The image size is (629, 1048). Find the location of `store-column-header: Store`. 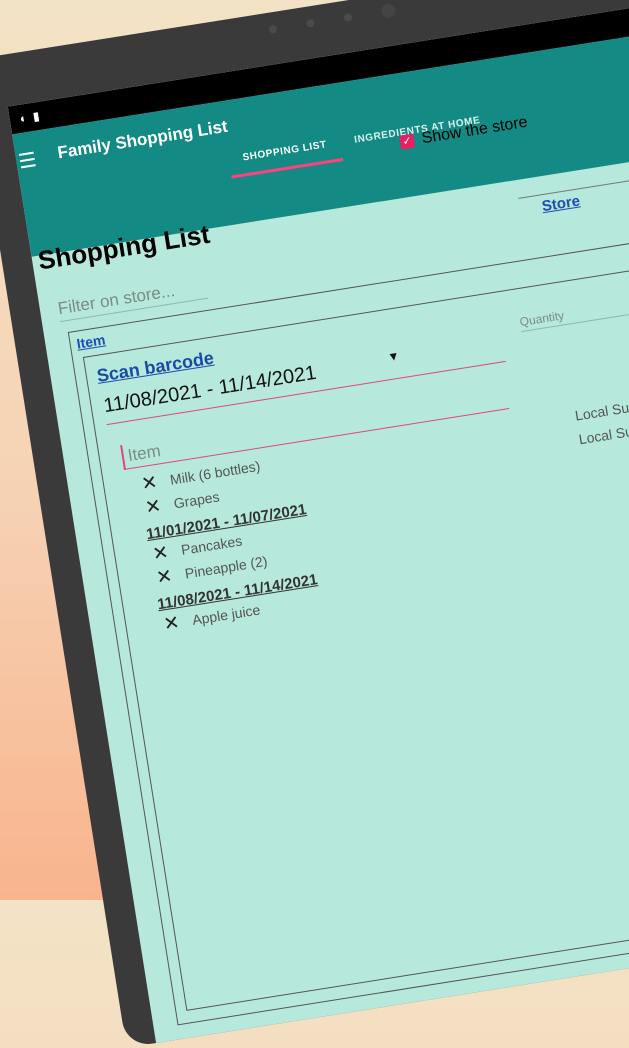

store-column-header: Store is located at coordinates (561, 203).